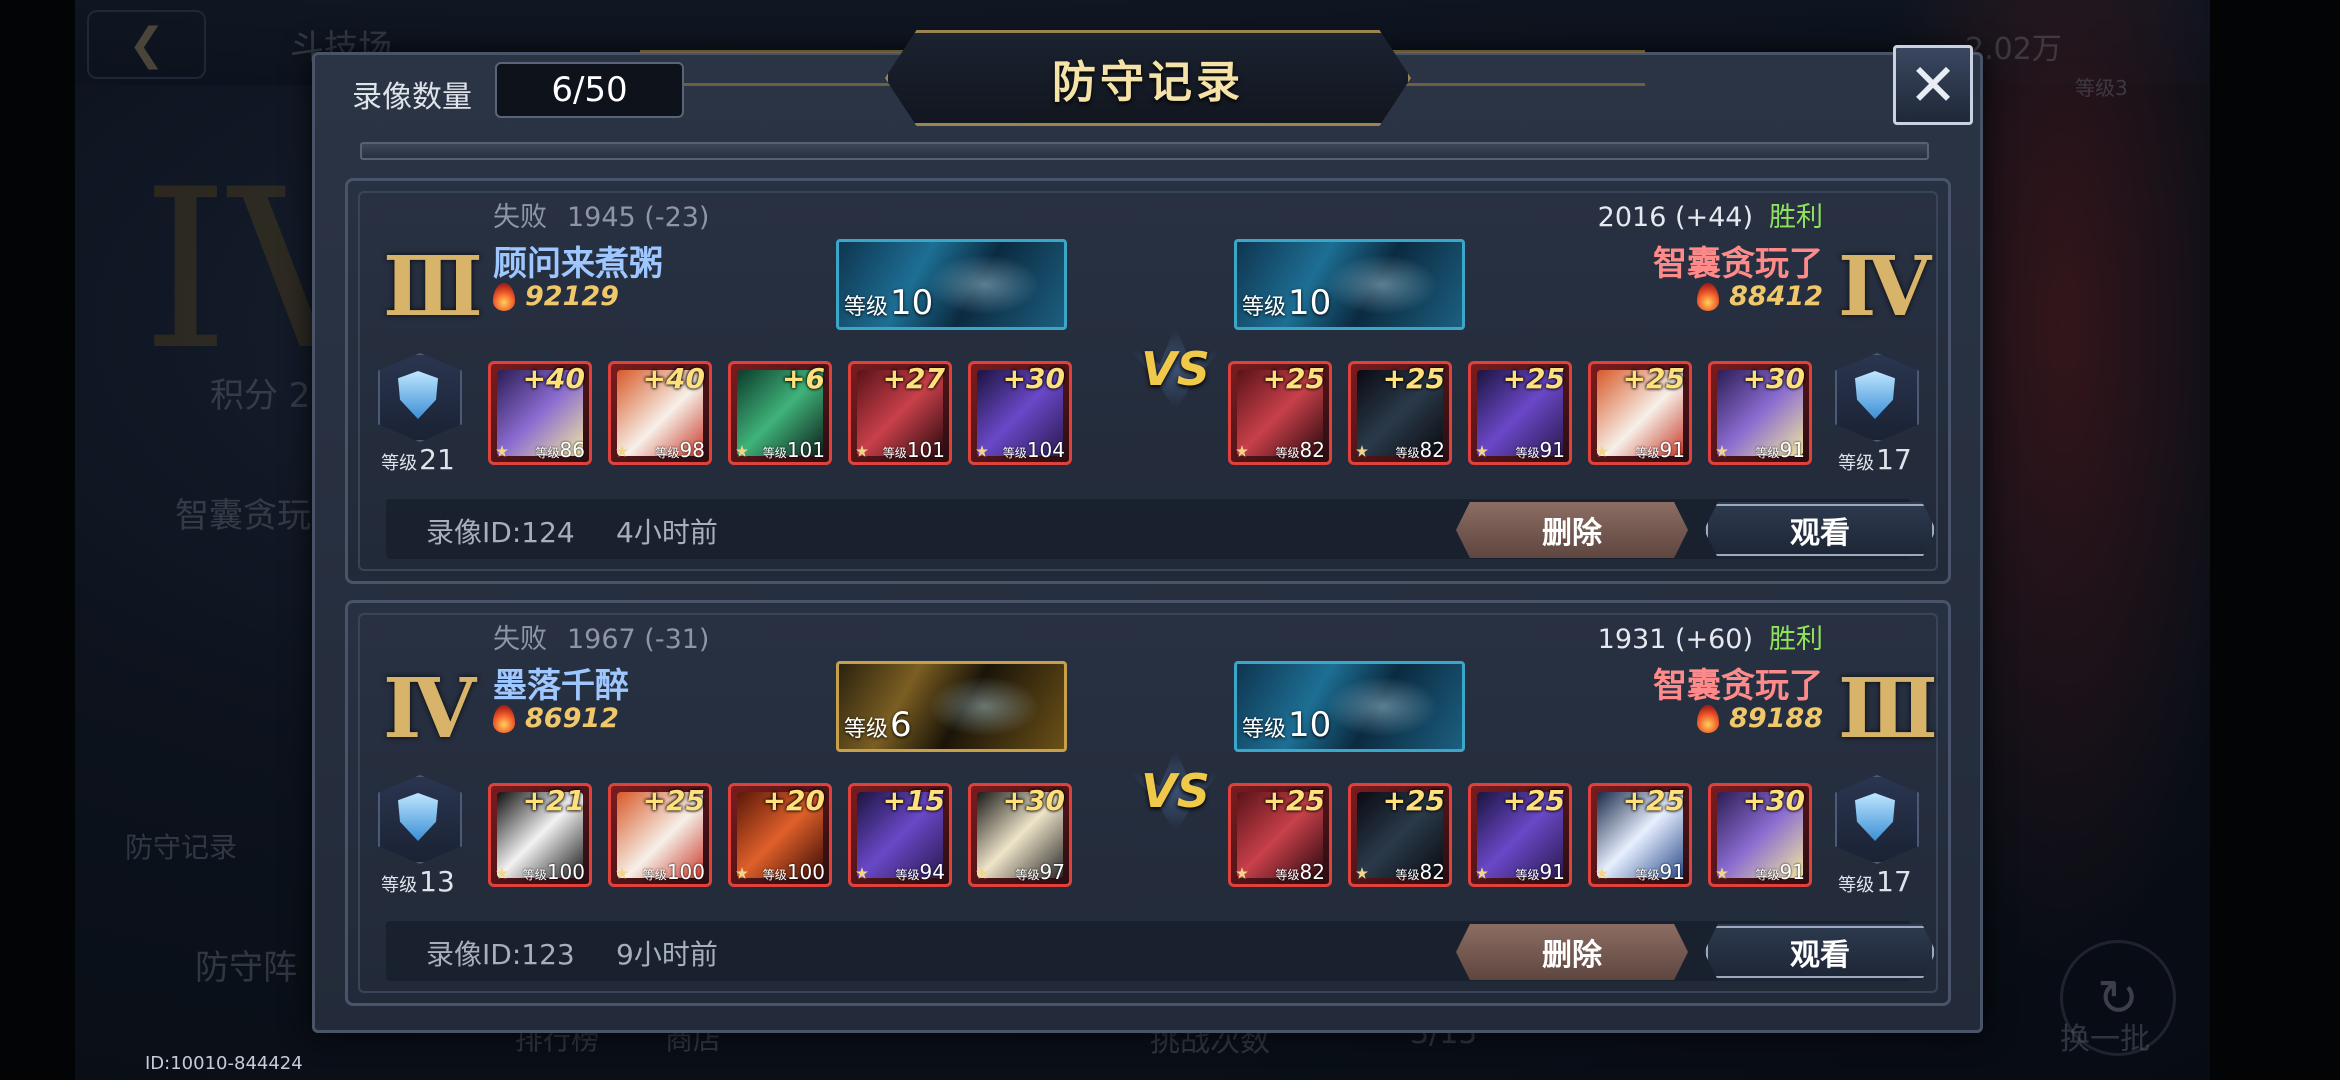 The height and width of the screenshot is (1080, 2340). I want to click on record-count-label: 录像数量, so click(412, 97).